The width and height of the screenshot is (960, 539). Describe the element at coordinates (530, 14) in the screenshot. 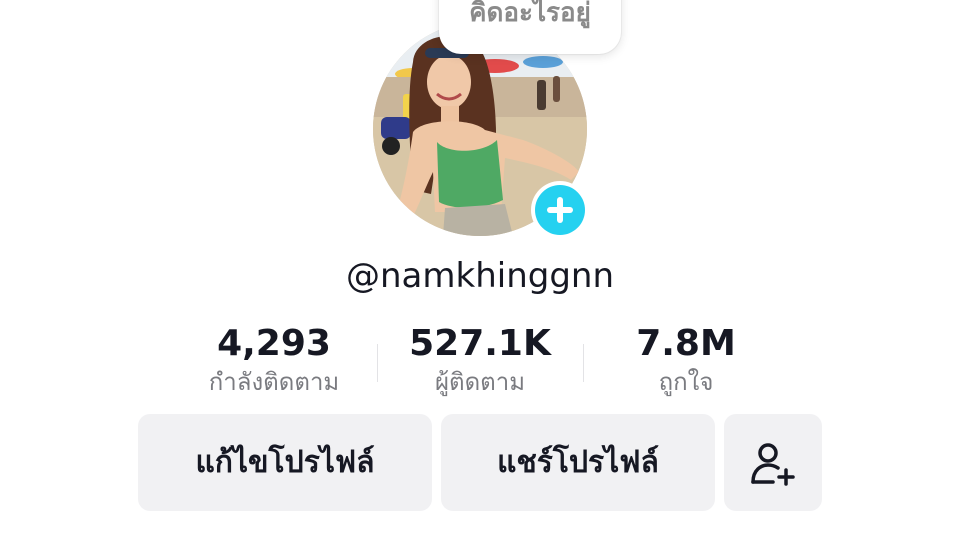

I see `status-note-text: คิดอะไรอยู่` at that location.